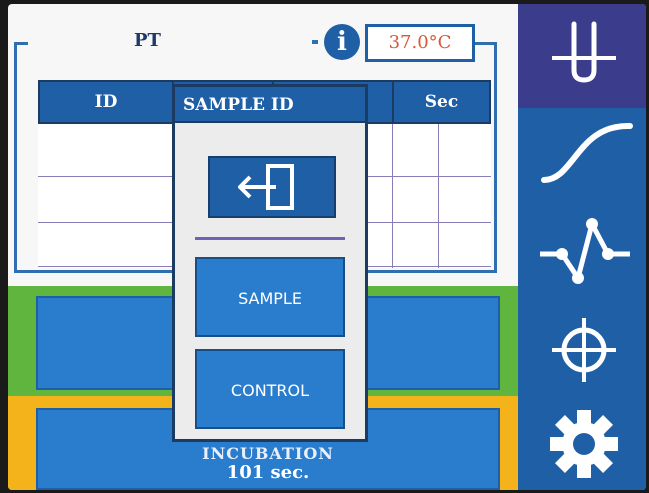 The height and width of the screenshot is (493, 649). I want to click on test-name: PT, so click(147, 40).